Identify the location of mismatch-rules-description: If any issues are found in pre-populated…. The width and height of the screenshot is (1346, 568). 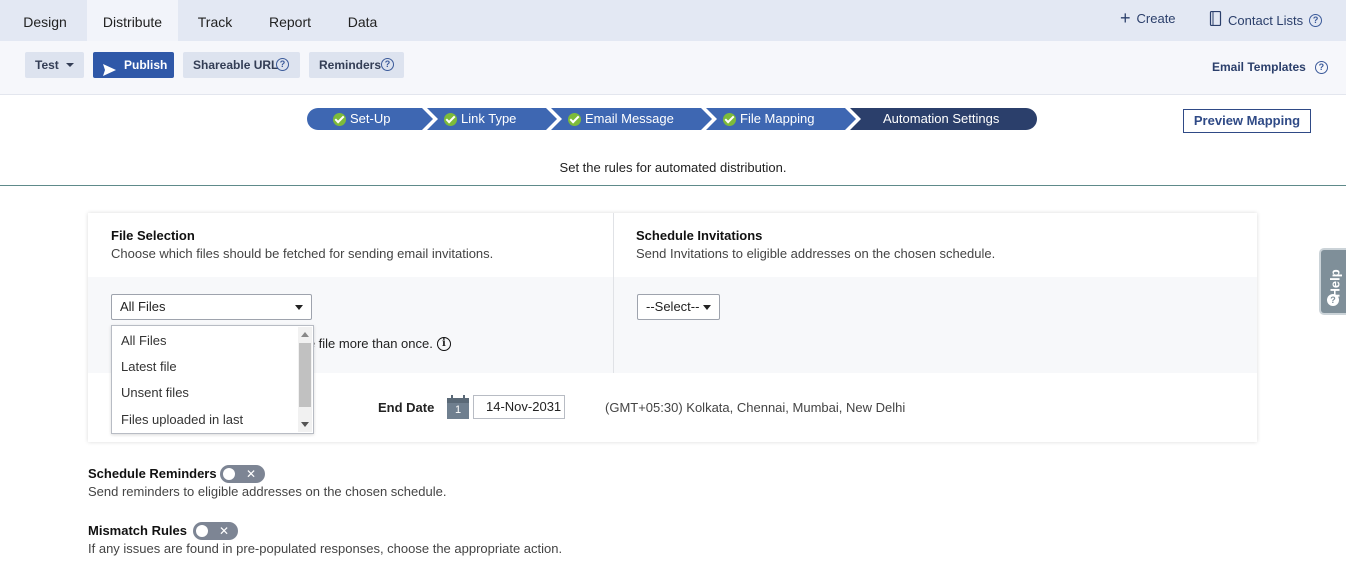
(325, 548).